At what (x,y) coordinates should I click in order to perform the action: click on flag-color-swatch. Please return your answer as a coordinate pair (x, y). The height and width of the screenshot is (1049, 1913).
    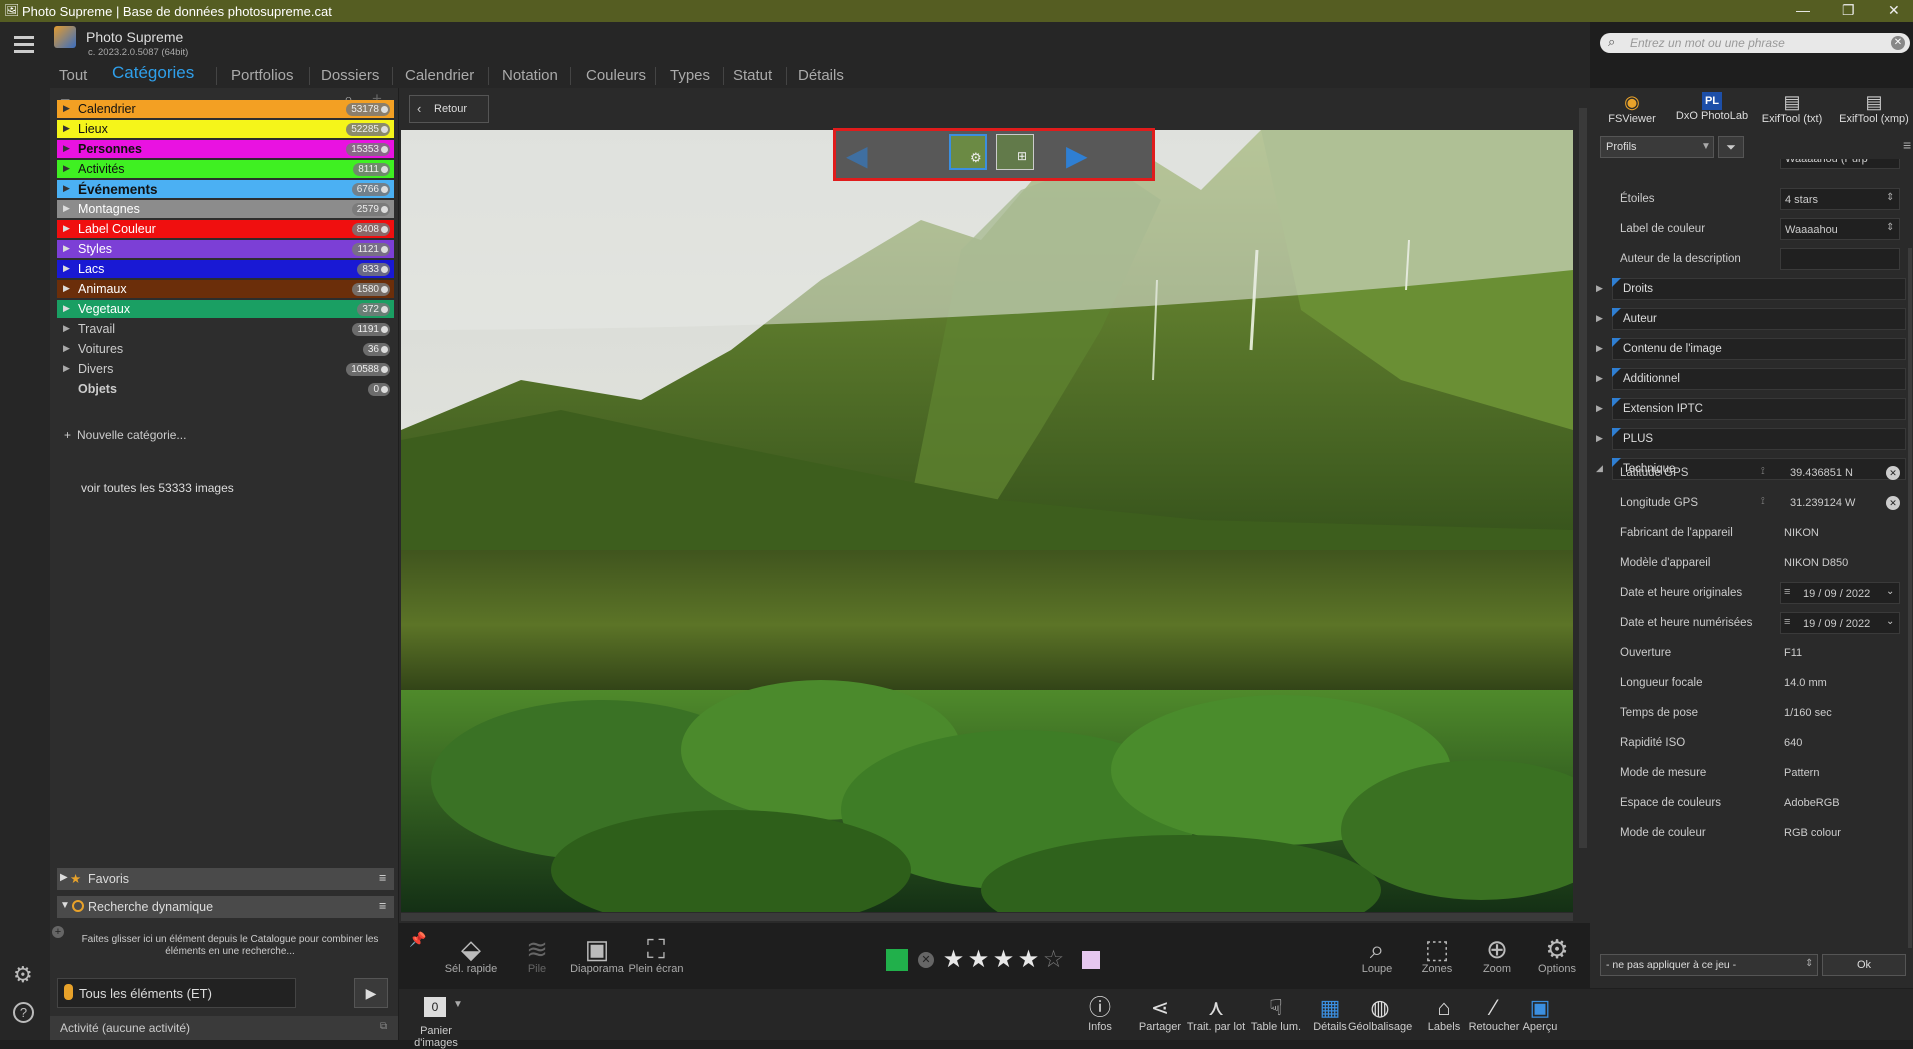
    Looking at the image, I should click on (897, 960).